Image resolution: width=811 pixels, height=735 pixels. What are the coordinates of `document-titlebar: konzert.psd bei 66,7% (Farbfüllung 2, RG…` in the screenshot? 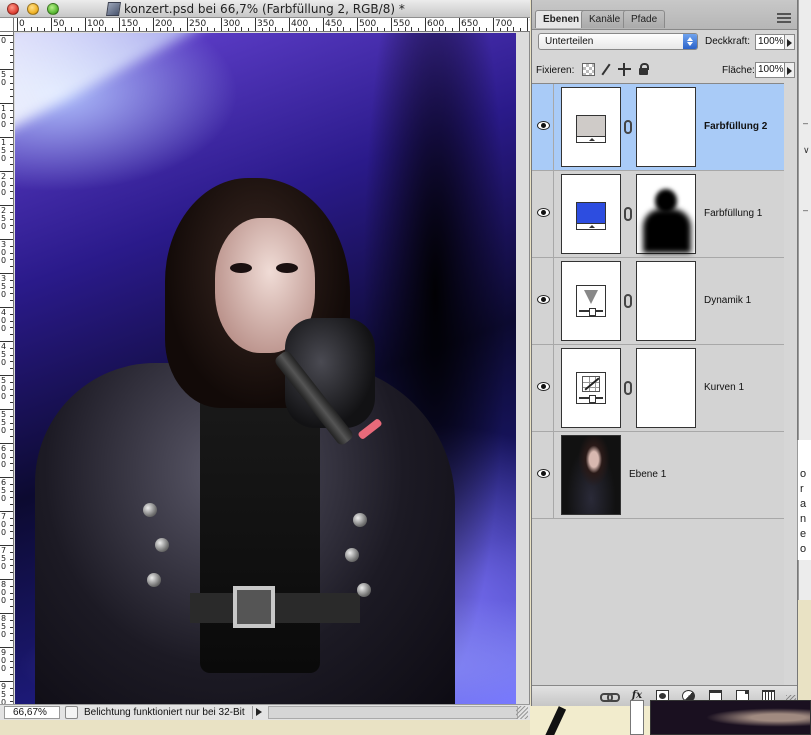 It's located at (265, 9).